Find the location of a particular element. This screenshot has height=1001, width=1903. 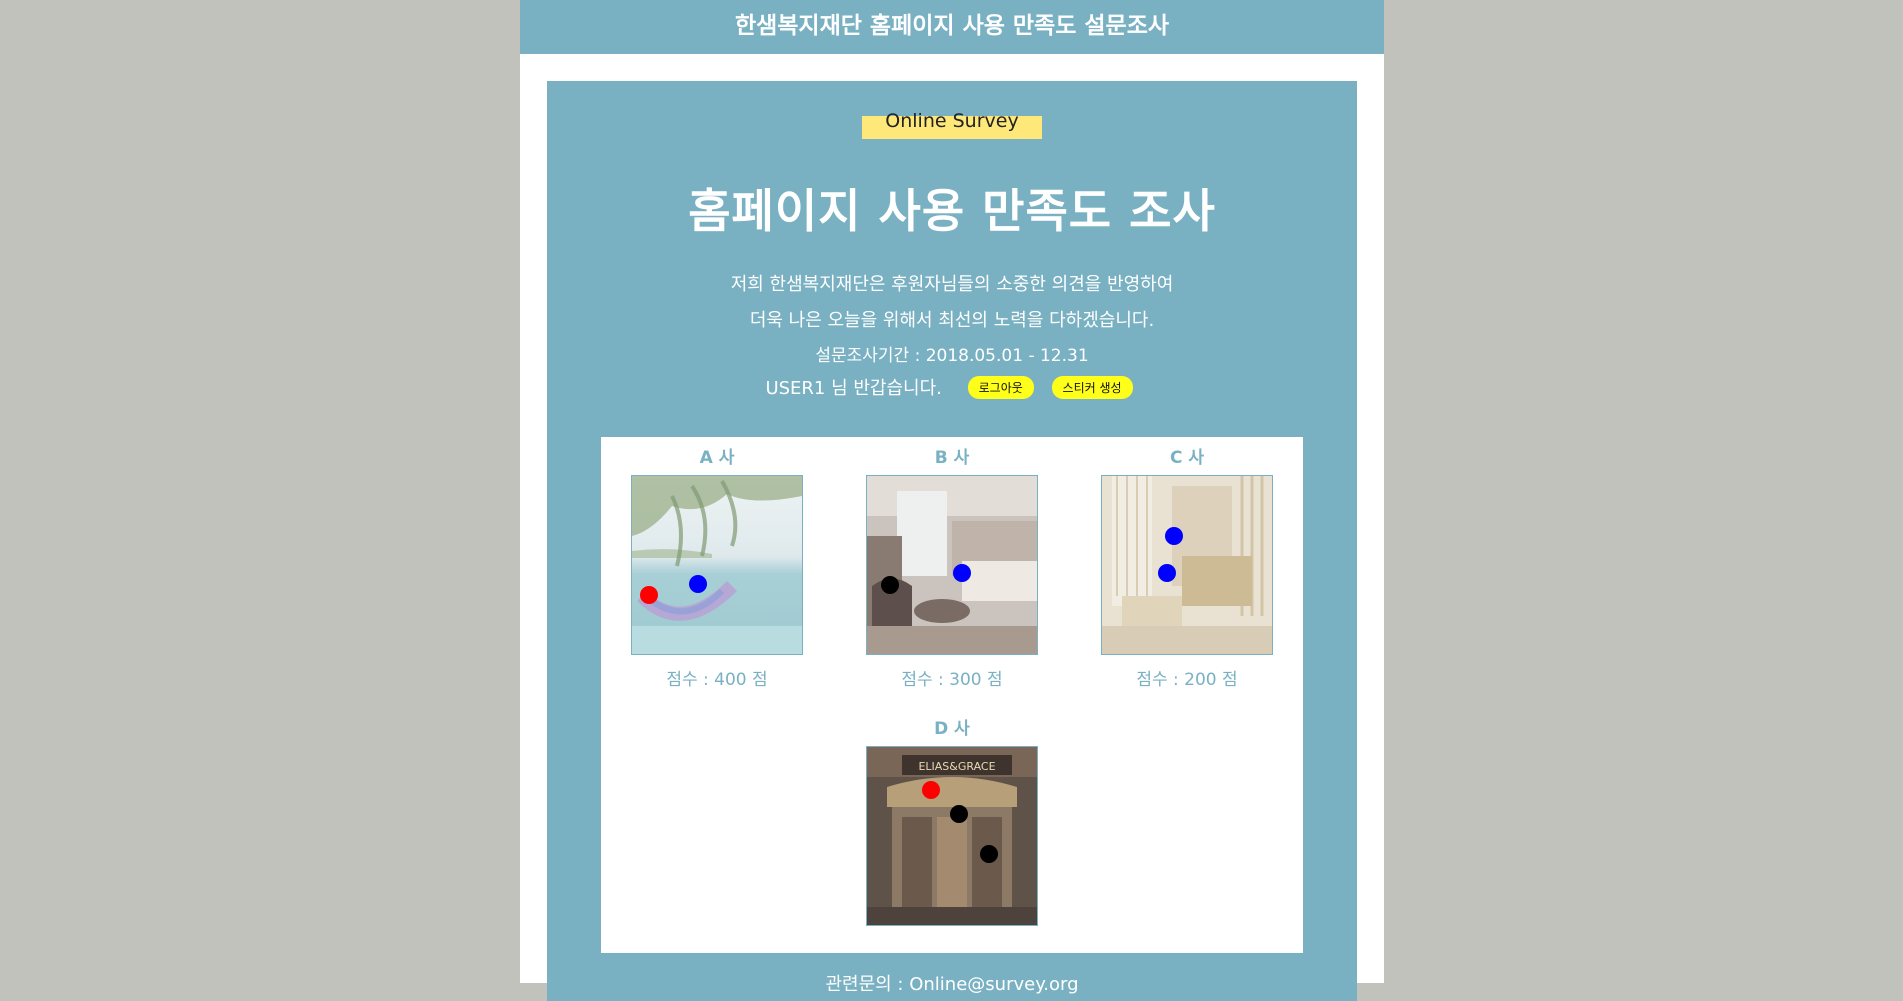

logout-button: 로그아웃 is located at coordinates (1000, 387).